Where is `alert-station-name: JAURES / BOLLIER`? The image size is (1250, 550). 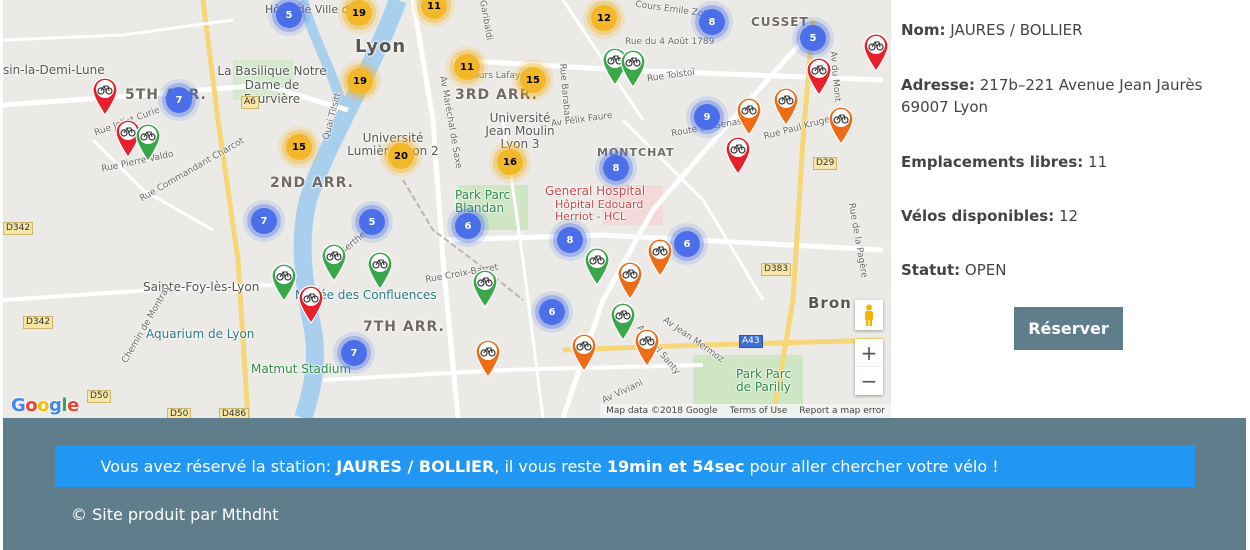
alert-station-name: JAURES / BOLLIER is located at coordinates (415, 466).